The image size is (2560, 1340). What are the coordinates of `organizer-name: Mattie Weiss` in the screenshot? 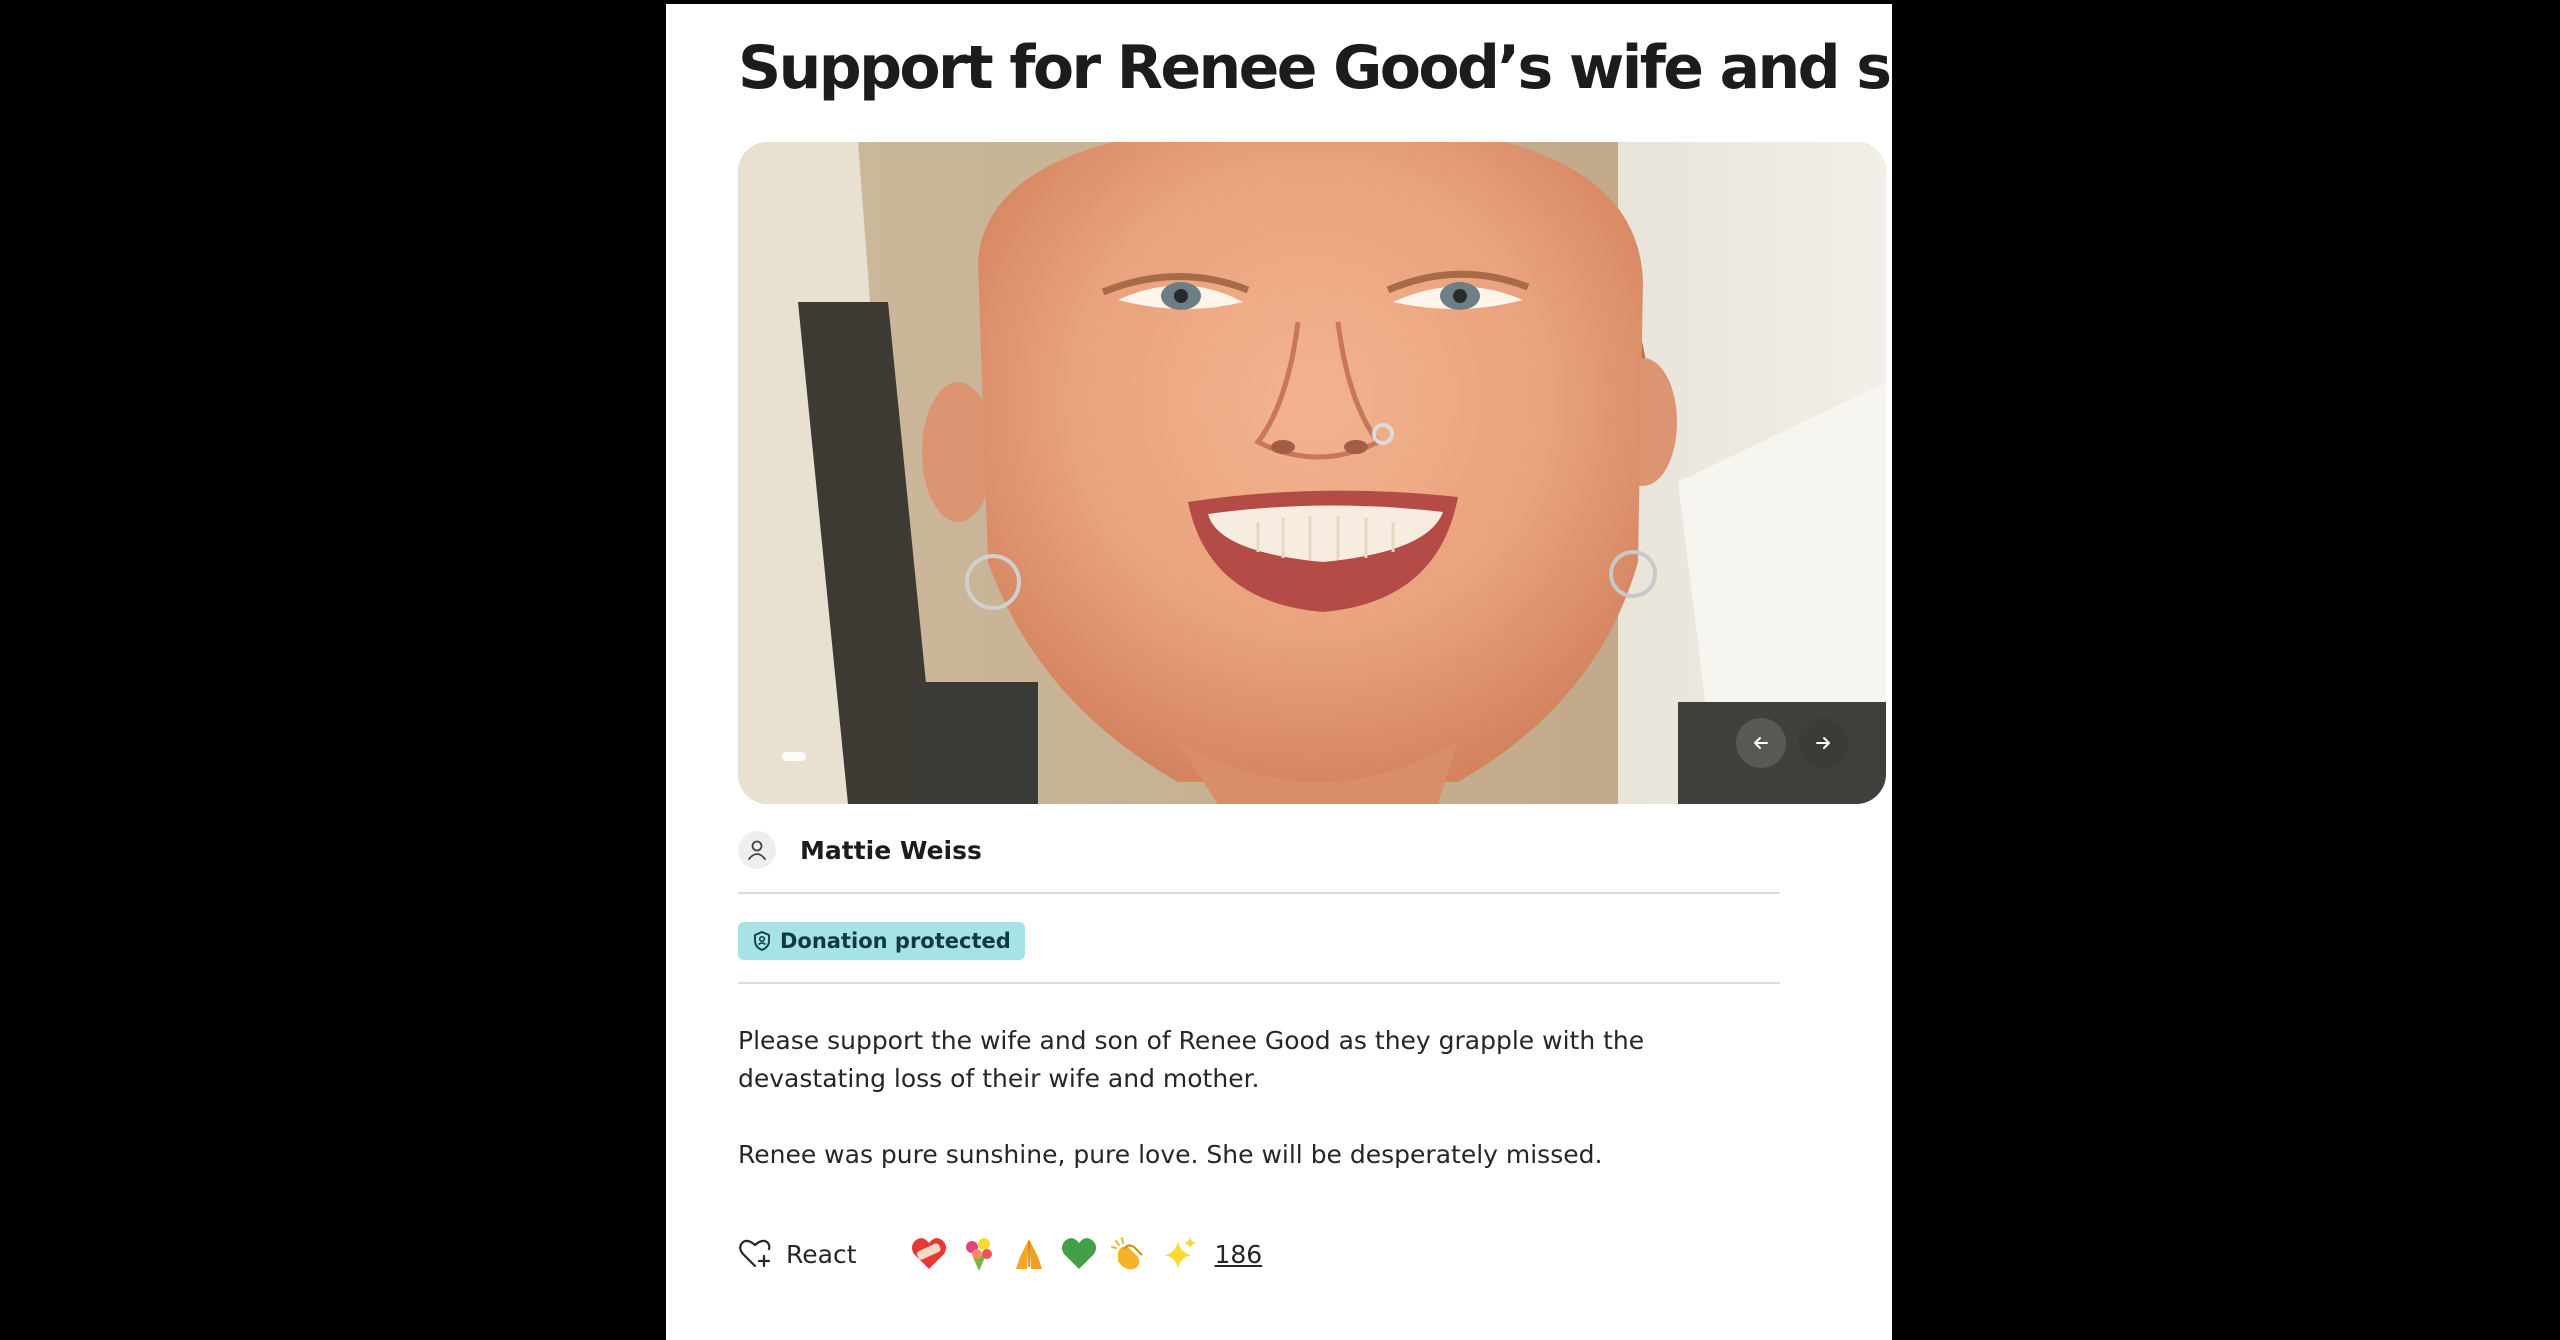 It's located at (891, 850).